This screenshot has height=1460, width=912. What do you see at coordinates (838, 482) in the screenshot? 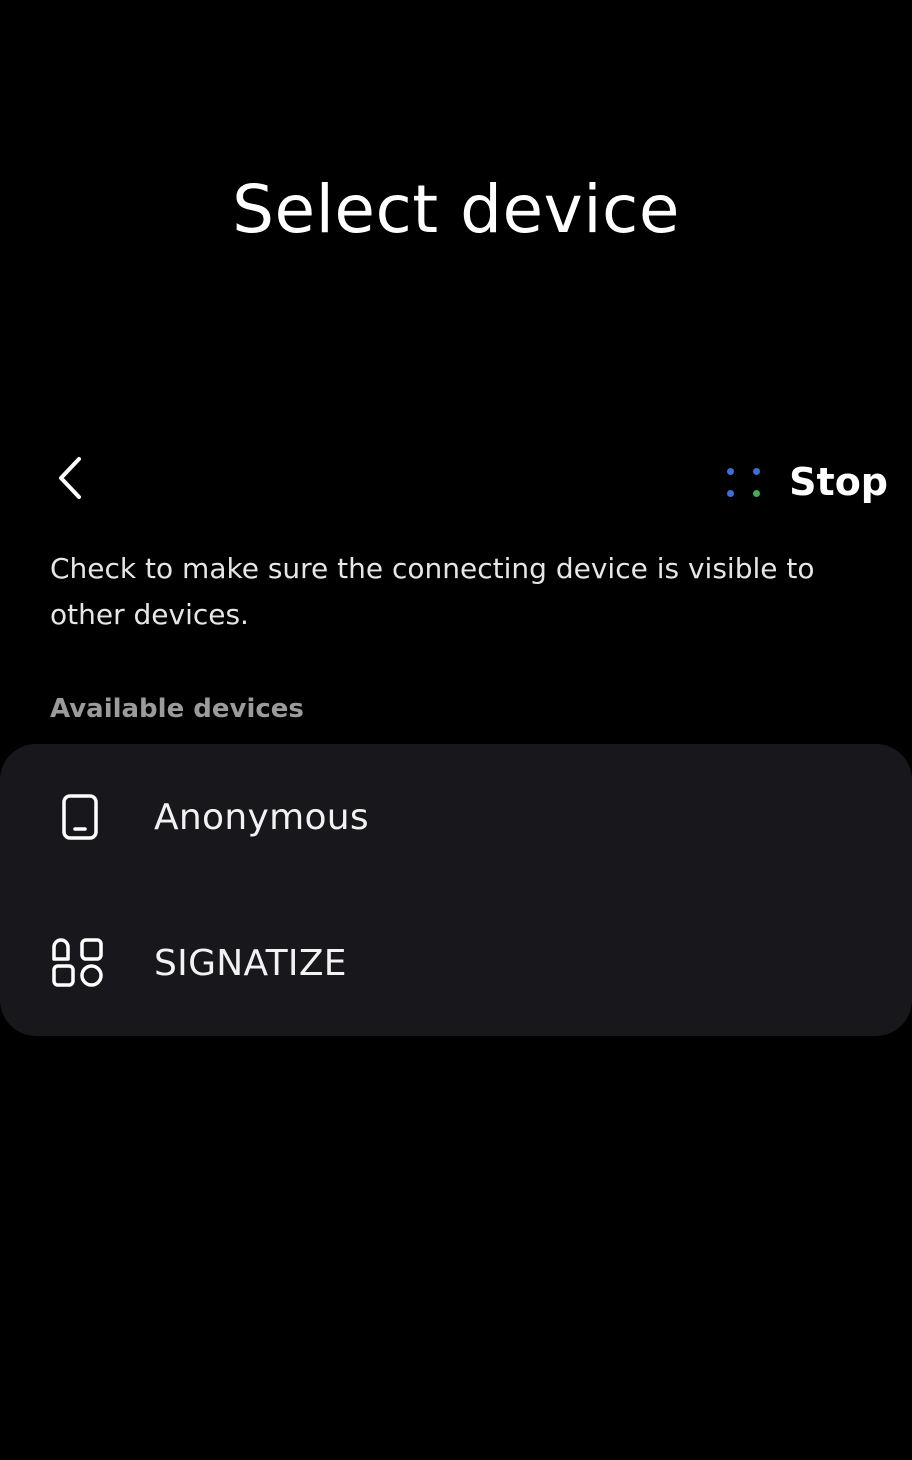
I see `stop-label: Stop` at bounding box center [838, 482].